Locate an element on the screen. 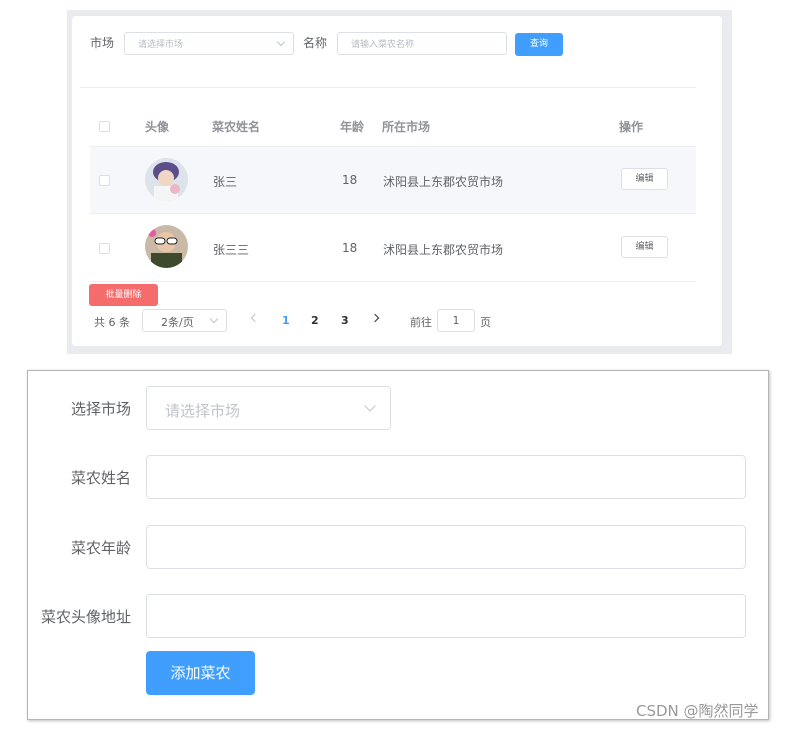  form-avatar-label: 菜农头像地址 is located at coordinates (85, 617).